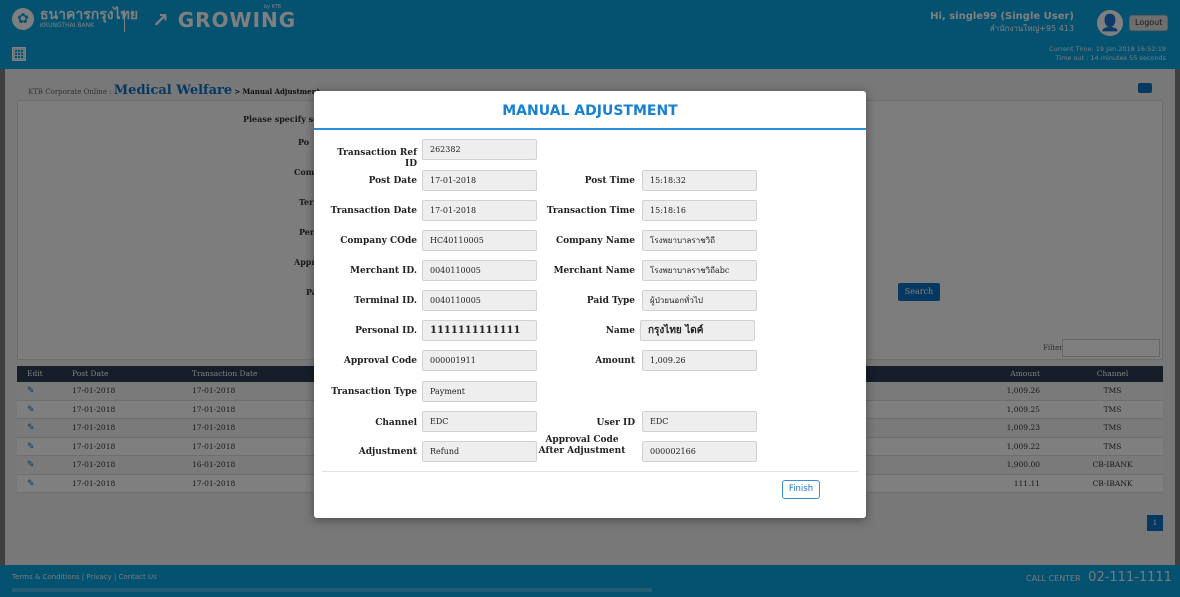 The image size is (1180, 597). What do you see at coordinates (615, 361) in the screenshot?
I see `label-amount: Amount` at bounding box center [615, 361].